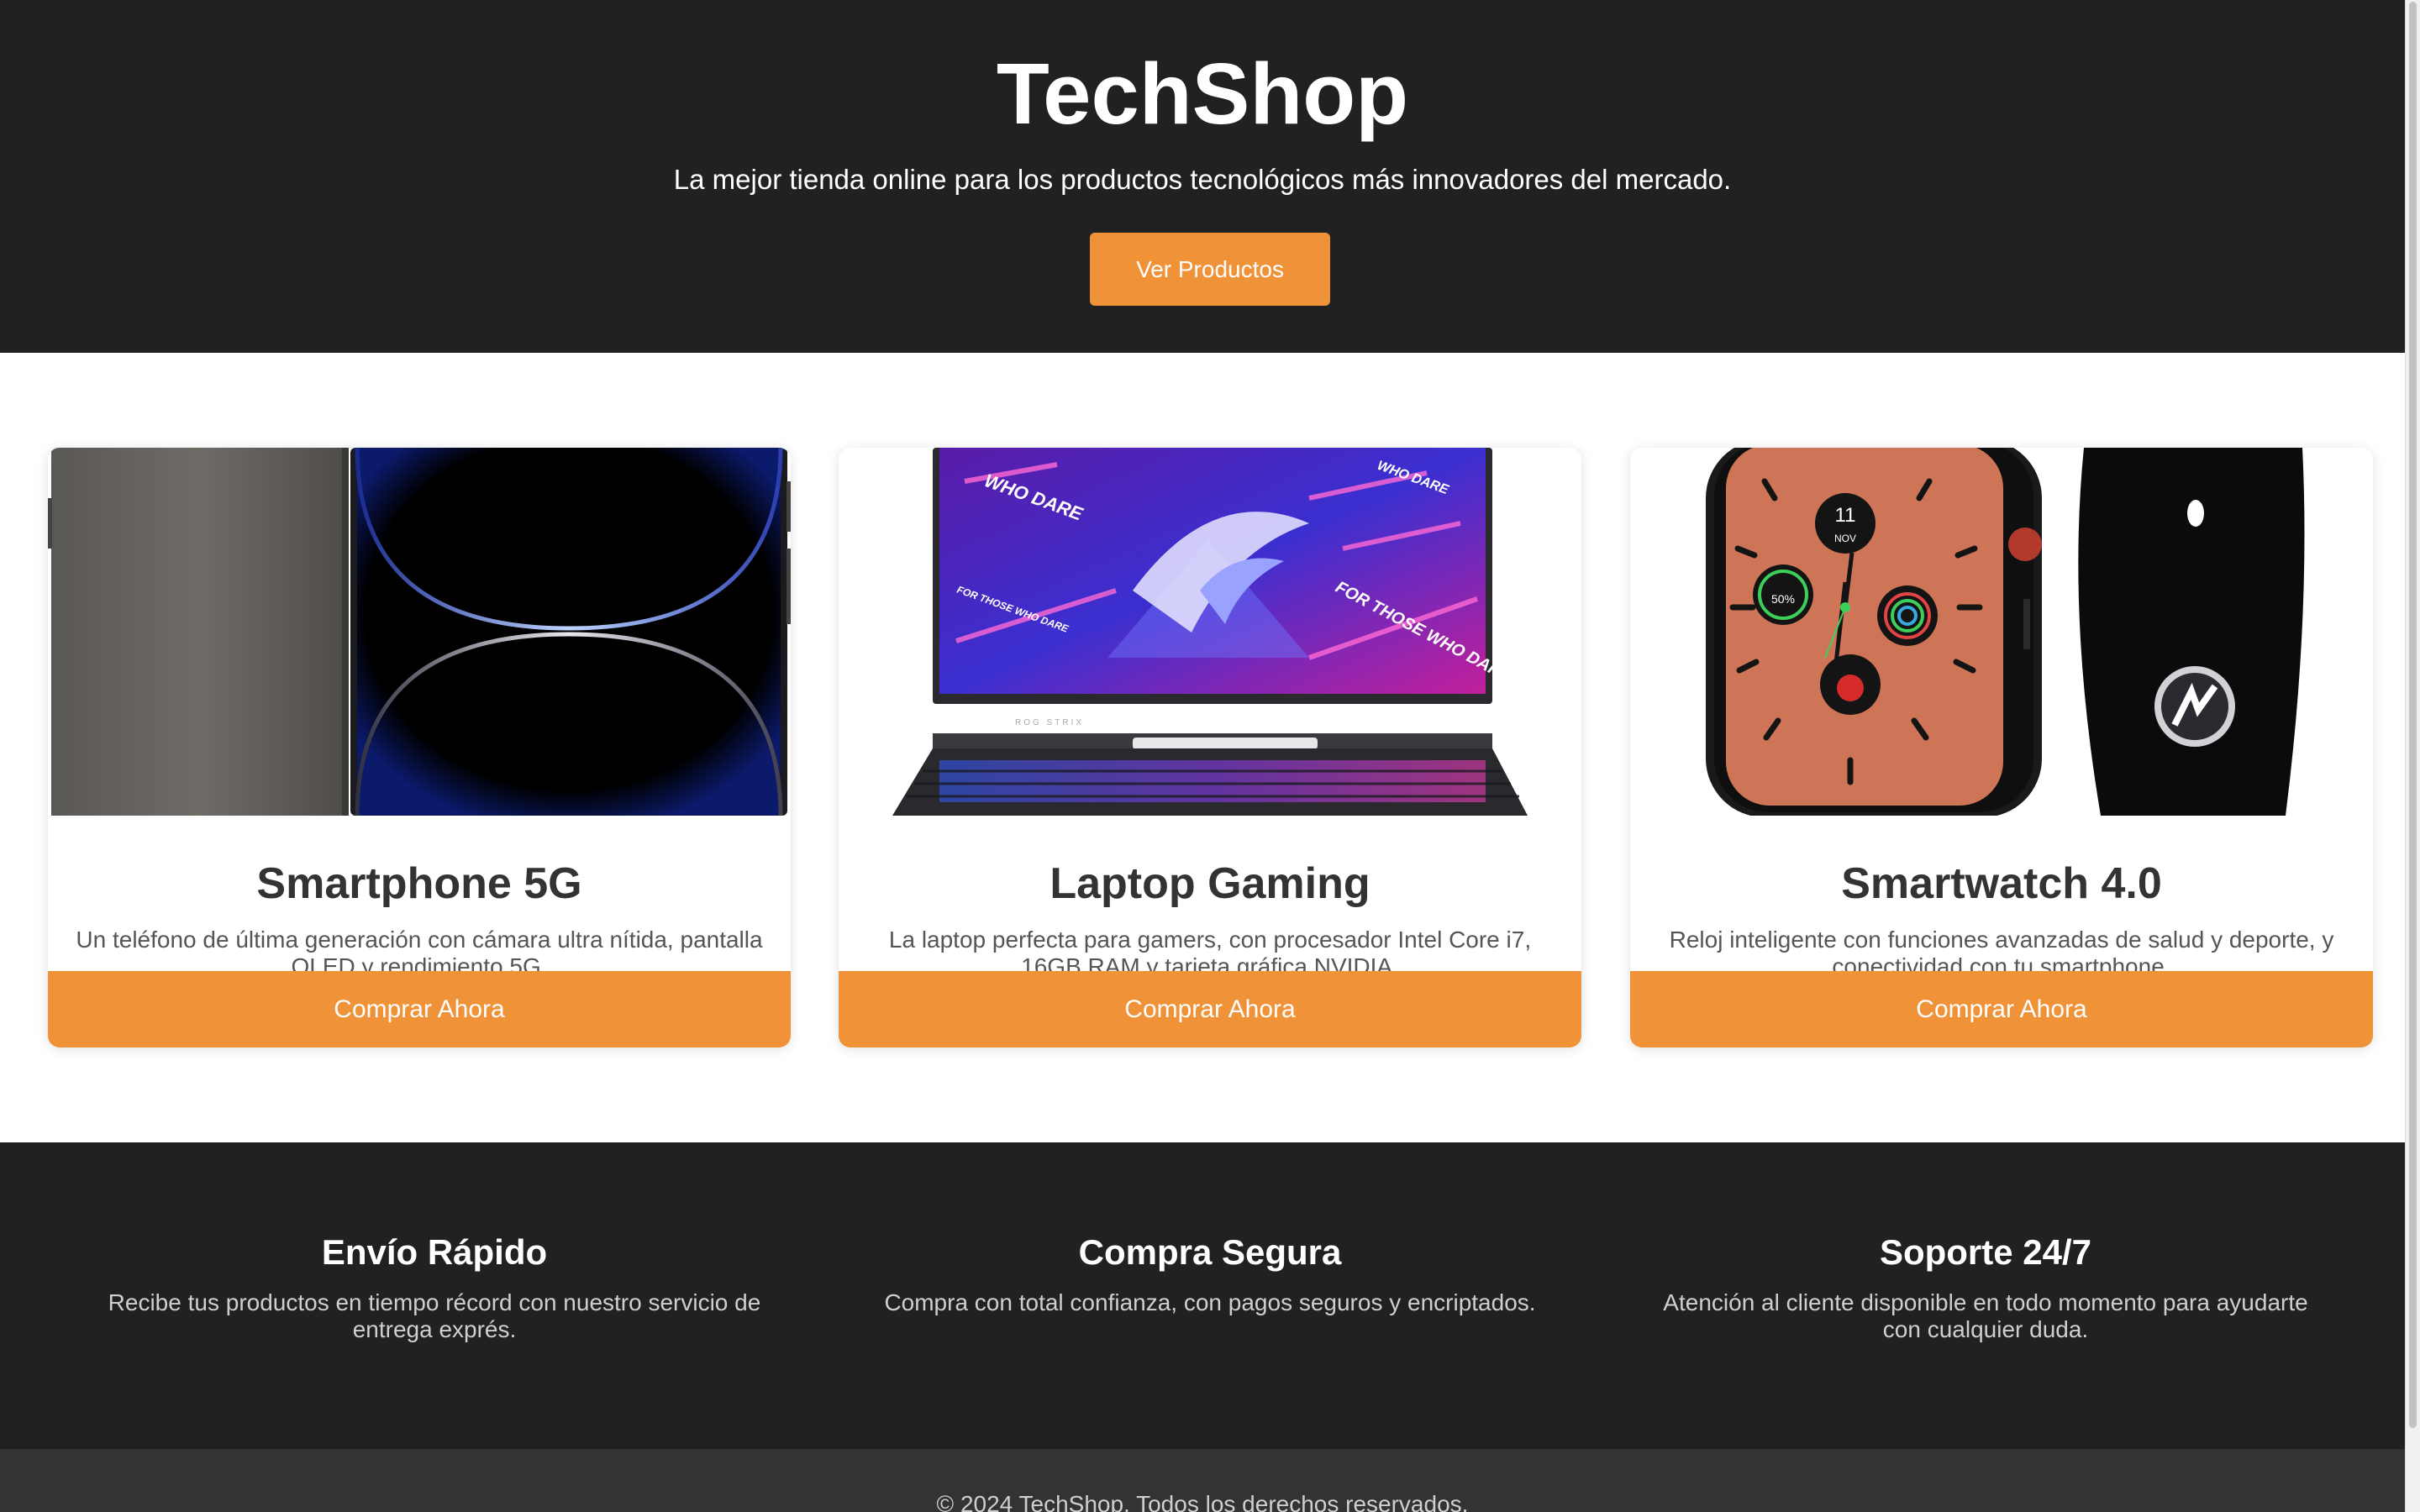 The height and width of the screenshot is (1512, 2420). I want to click on site-title: TechShop, so click(1202, 93).